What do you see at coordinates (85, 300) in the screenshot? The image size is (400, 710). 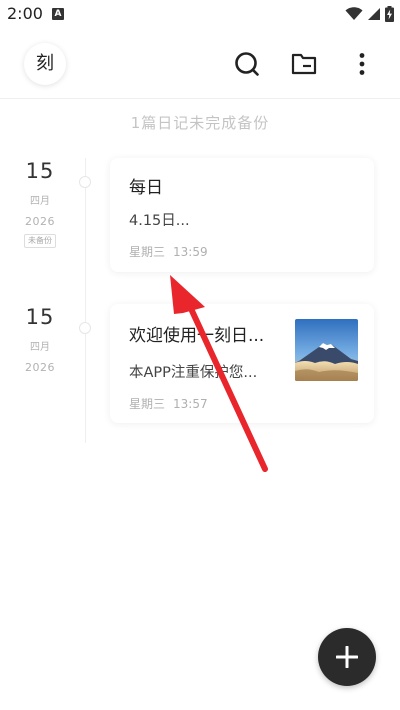 I see `timeline-line` at bounding box center [85, 300].